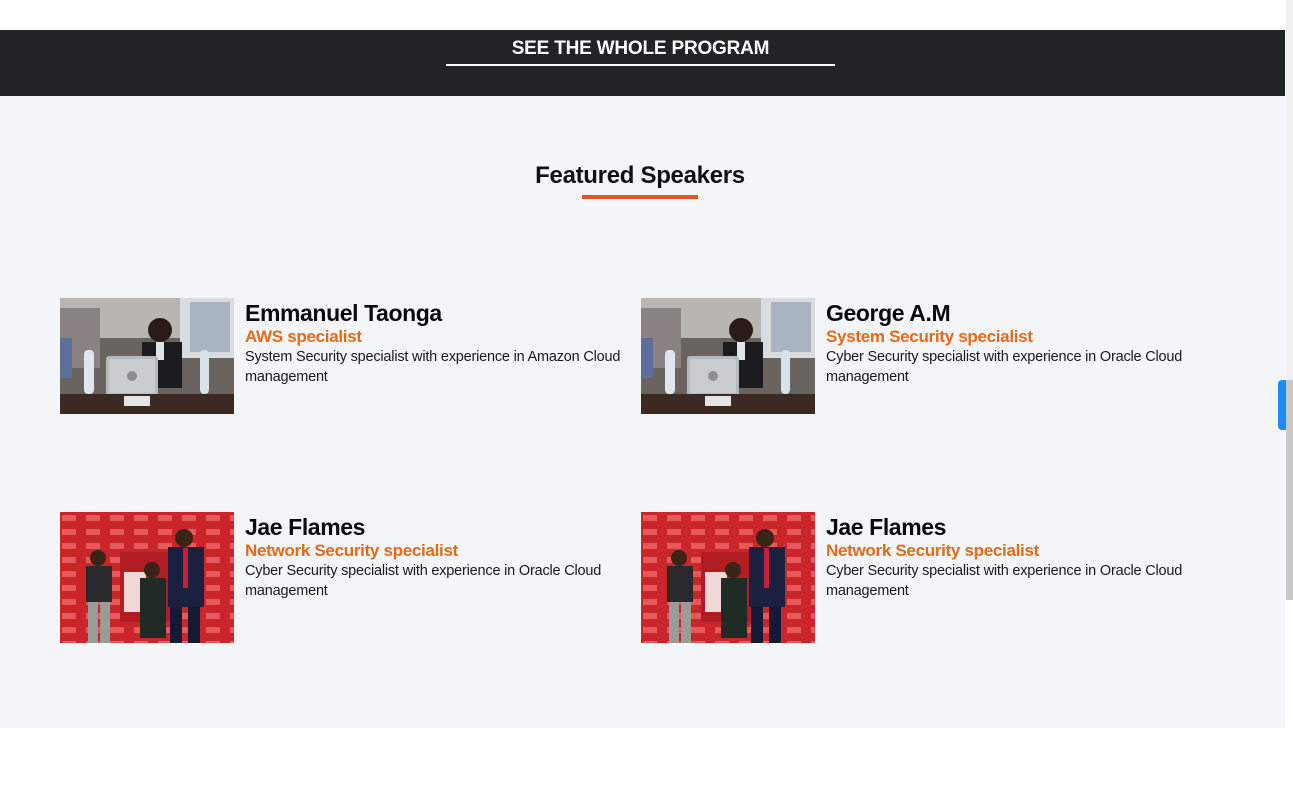  Describe the element at coordinates (640, 52) in the screenshot. I see `see-whole-program-link: SEE THE WHOLE PROGRAM` at that location.